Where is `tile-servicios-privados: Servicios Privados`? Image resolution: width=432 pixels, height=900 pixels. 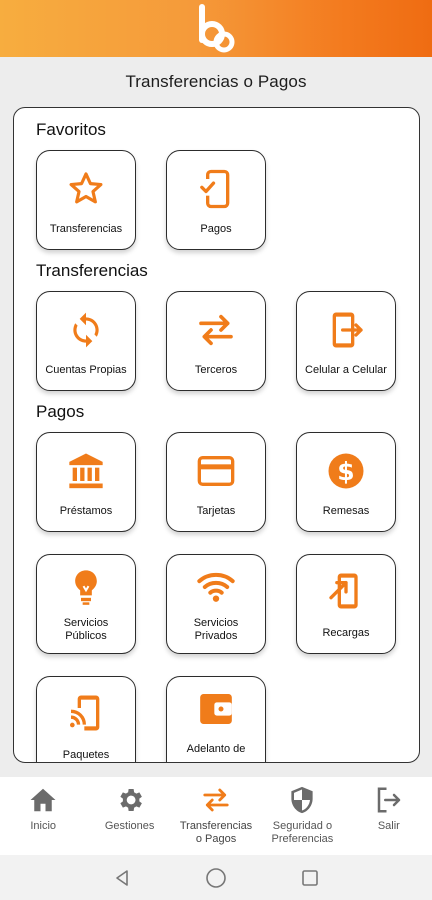
tile-servicios-privados: Servicios Privados is located at coordinates (216, 604).